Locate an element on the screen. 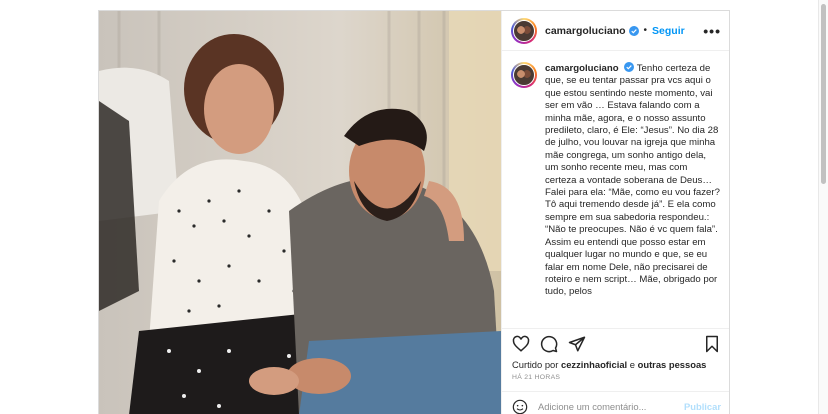 This screenshot has height=414, width=828. scrollbar-thumb is located at coordinates (823, 94).